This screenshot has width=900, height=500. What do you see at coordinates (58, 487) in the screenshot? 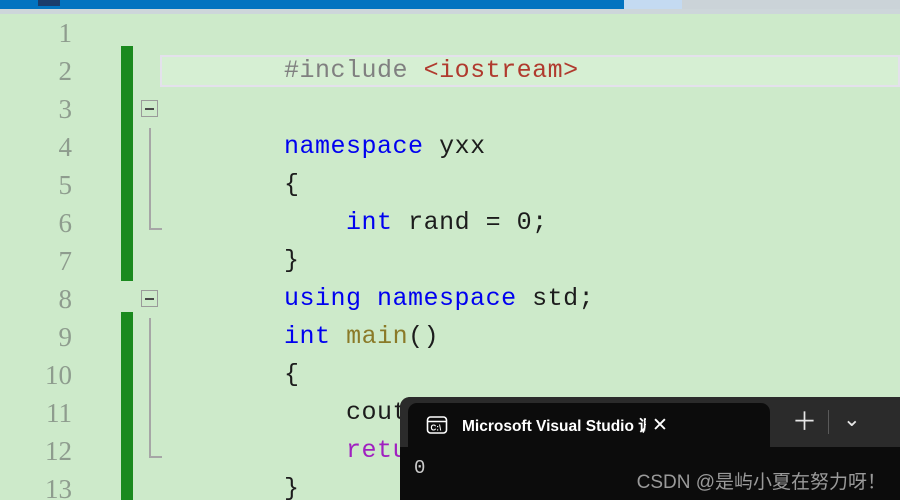
I see `line-number: 13` at bounding box center [58, 487].